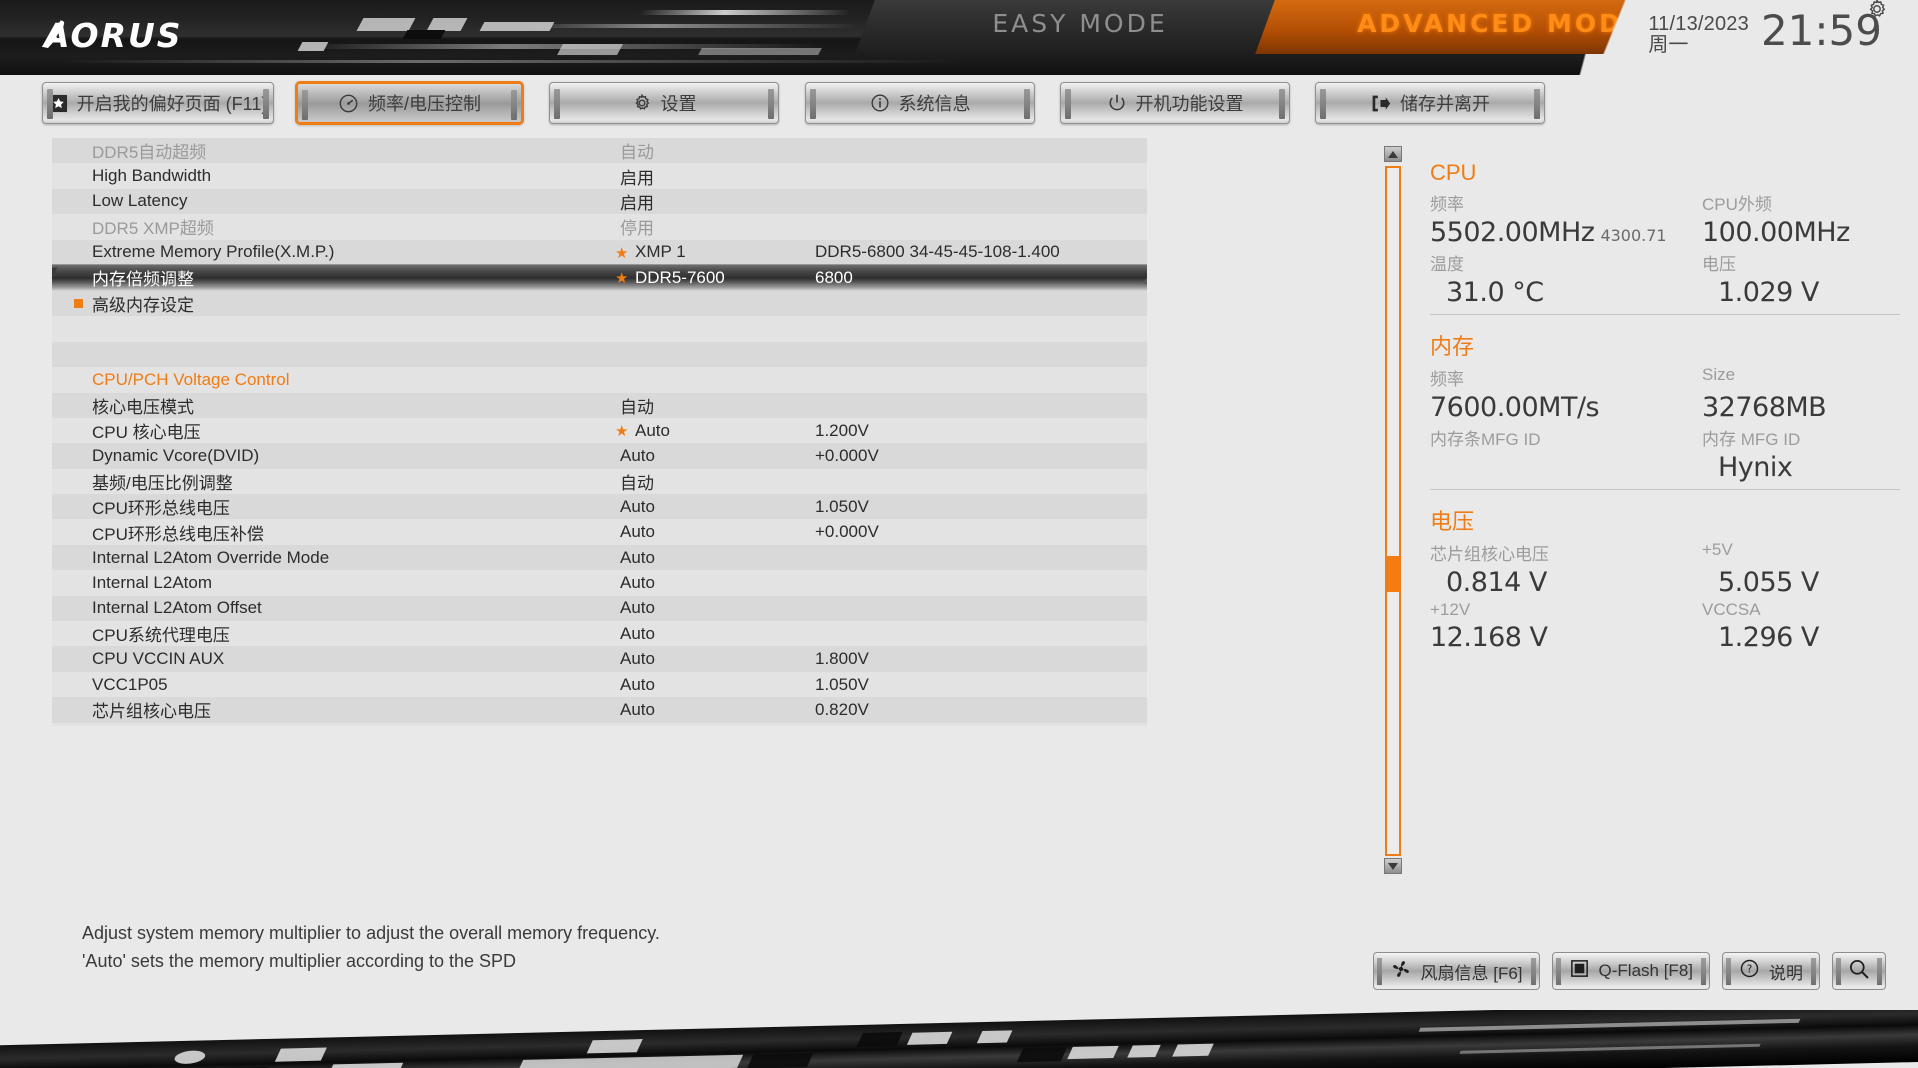  Describe the element at coordinates (660, 252) in the screenshot. I see `setting-value: XMP 1` at that location.